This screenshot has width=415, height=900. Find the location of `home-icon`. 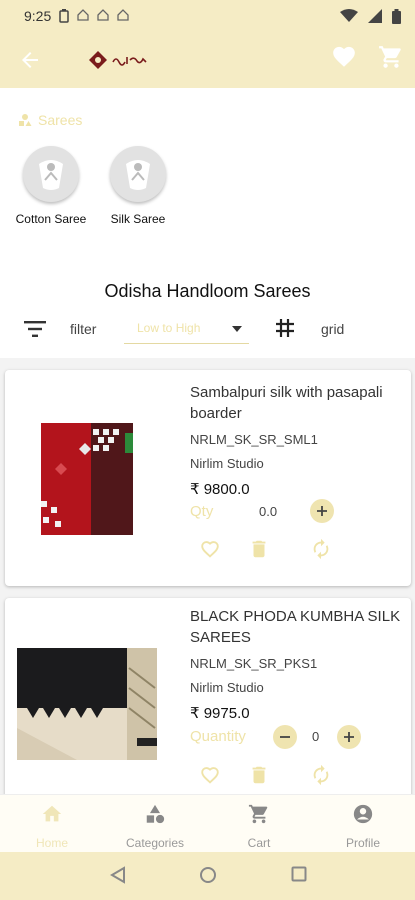

home-icon is located at coordinates (52, 813).